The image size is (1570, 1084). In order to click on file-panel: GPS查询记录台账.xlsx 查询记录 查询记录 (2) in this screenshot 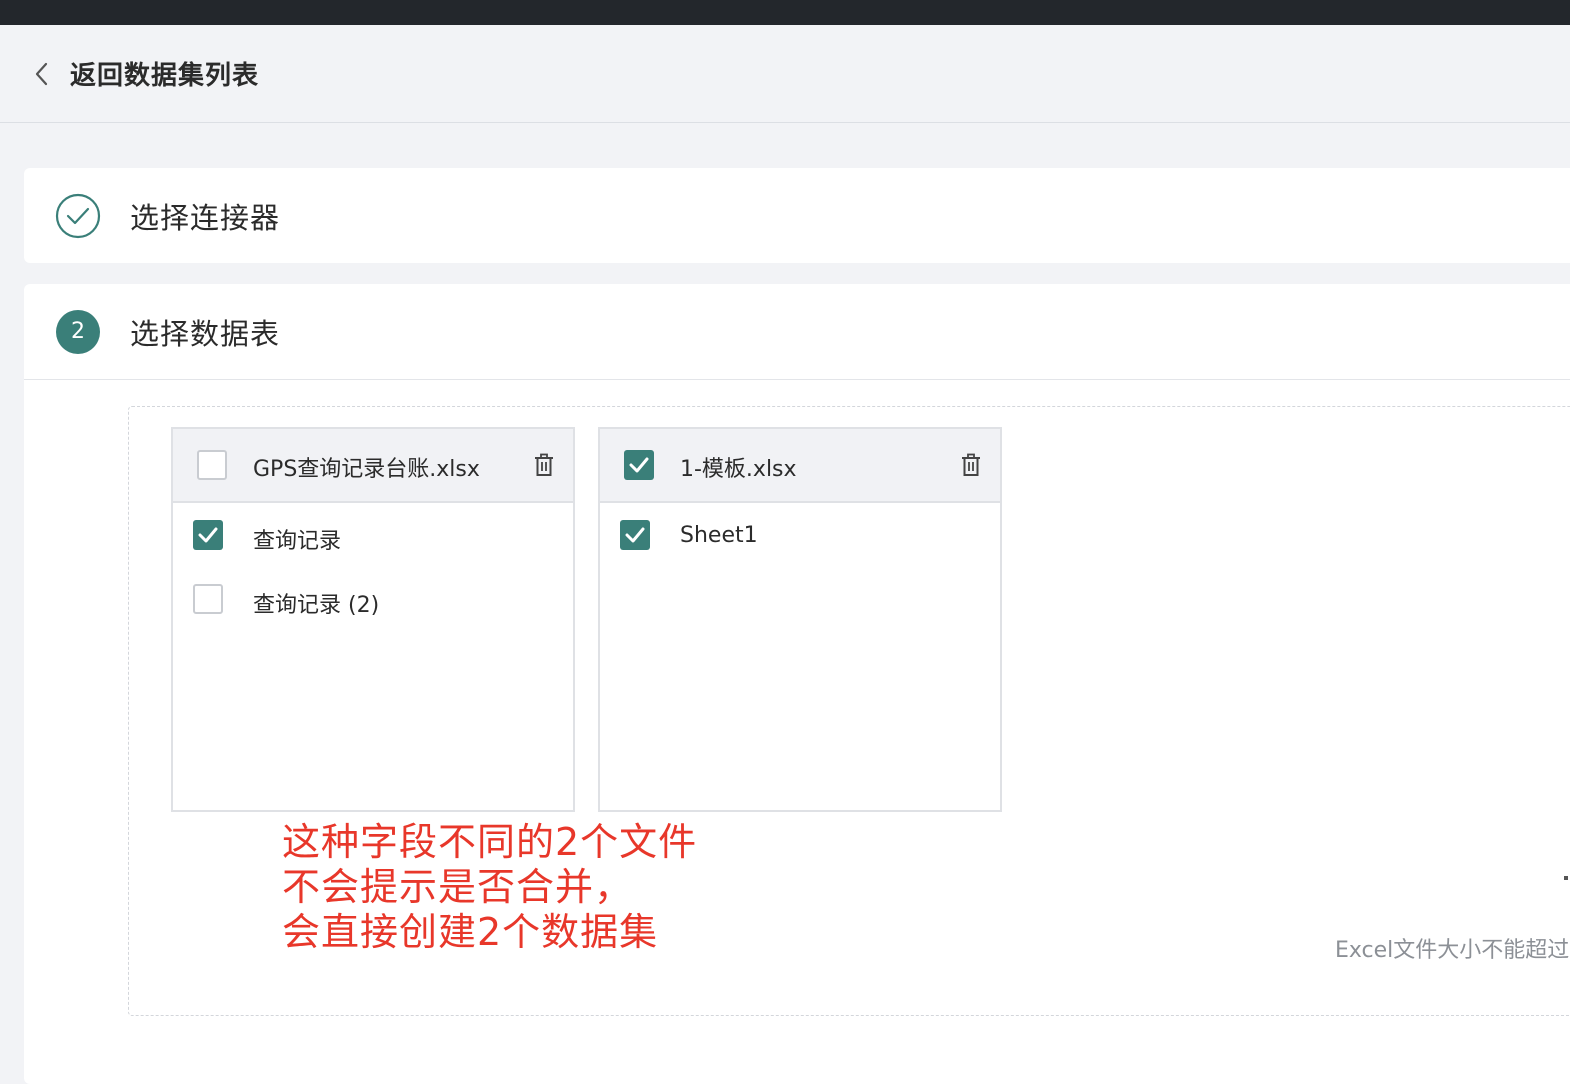, I will do `click(373, 619)`.